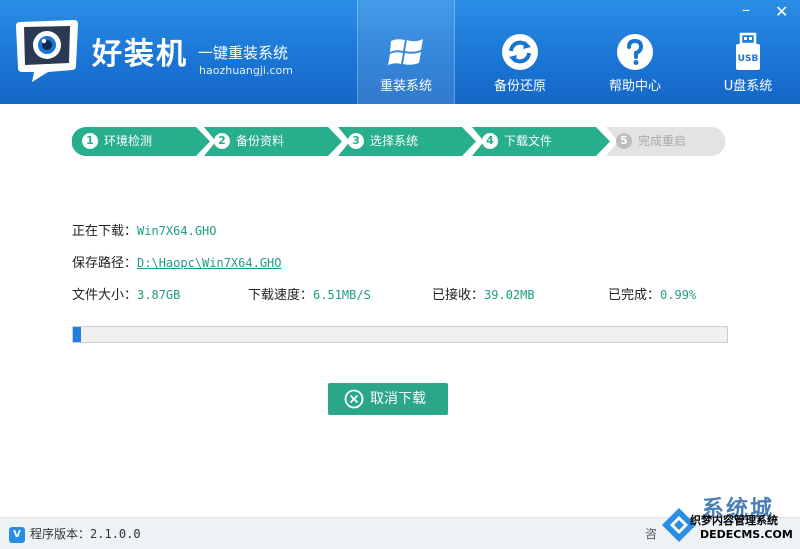 The image size is (800, 549). Describe the element at coordinates (519, 86) in the screenshot. I see `nav-label: 备份还原` at that location.